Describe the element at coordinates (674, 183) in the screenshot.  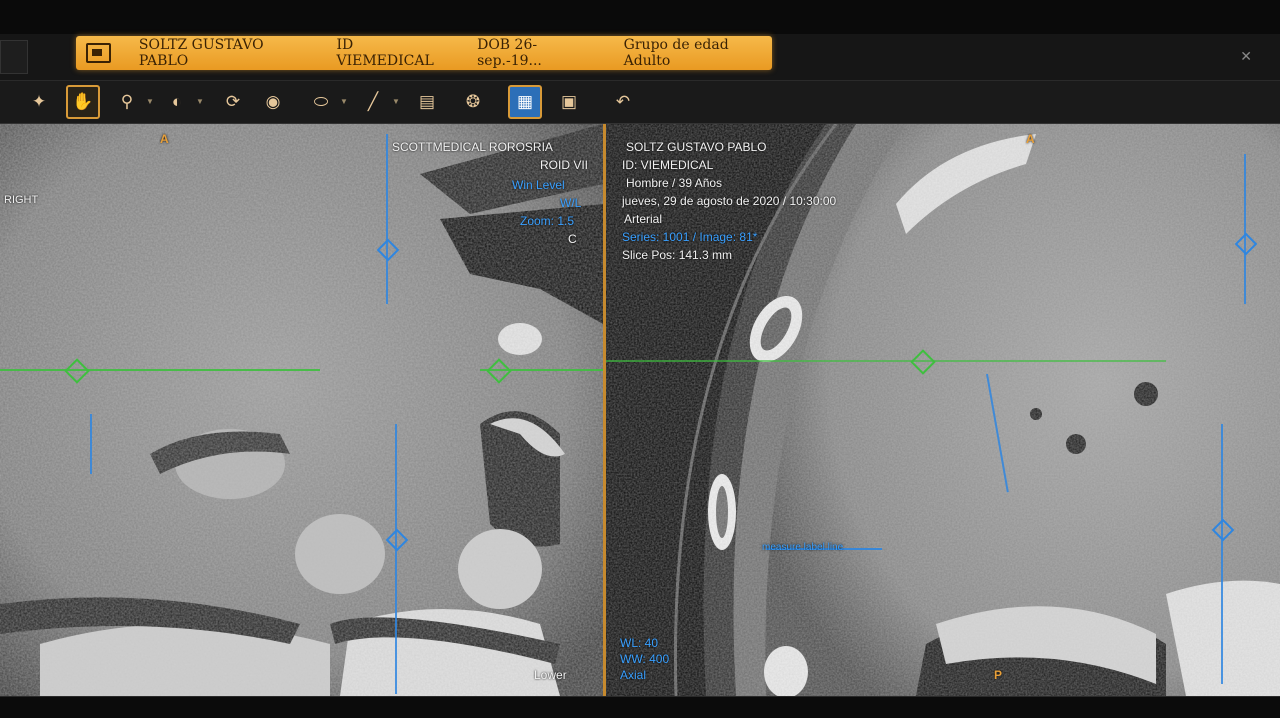
I see `sex-age-overlay: Hombre / 39 Años` at that location.